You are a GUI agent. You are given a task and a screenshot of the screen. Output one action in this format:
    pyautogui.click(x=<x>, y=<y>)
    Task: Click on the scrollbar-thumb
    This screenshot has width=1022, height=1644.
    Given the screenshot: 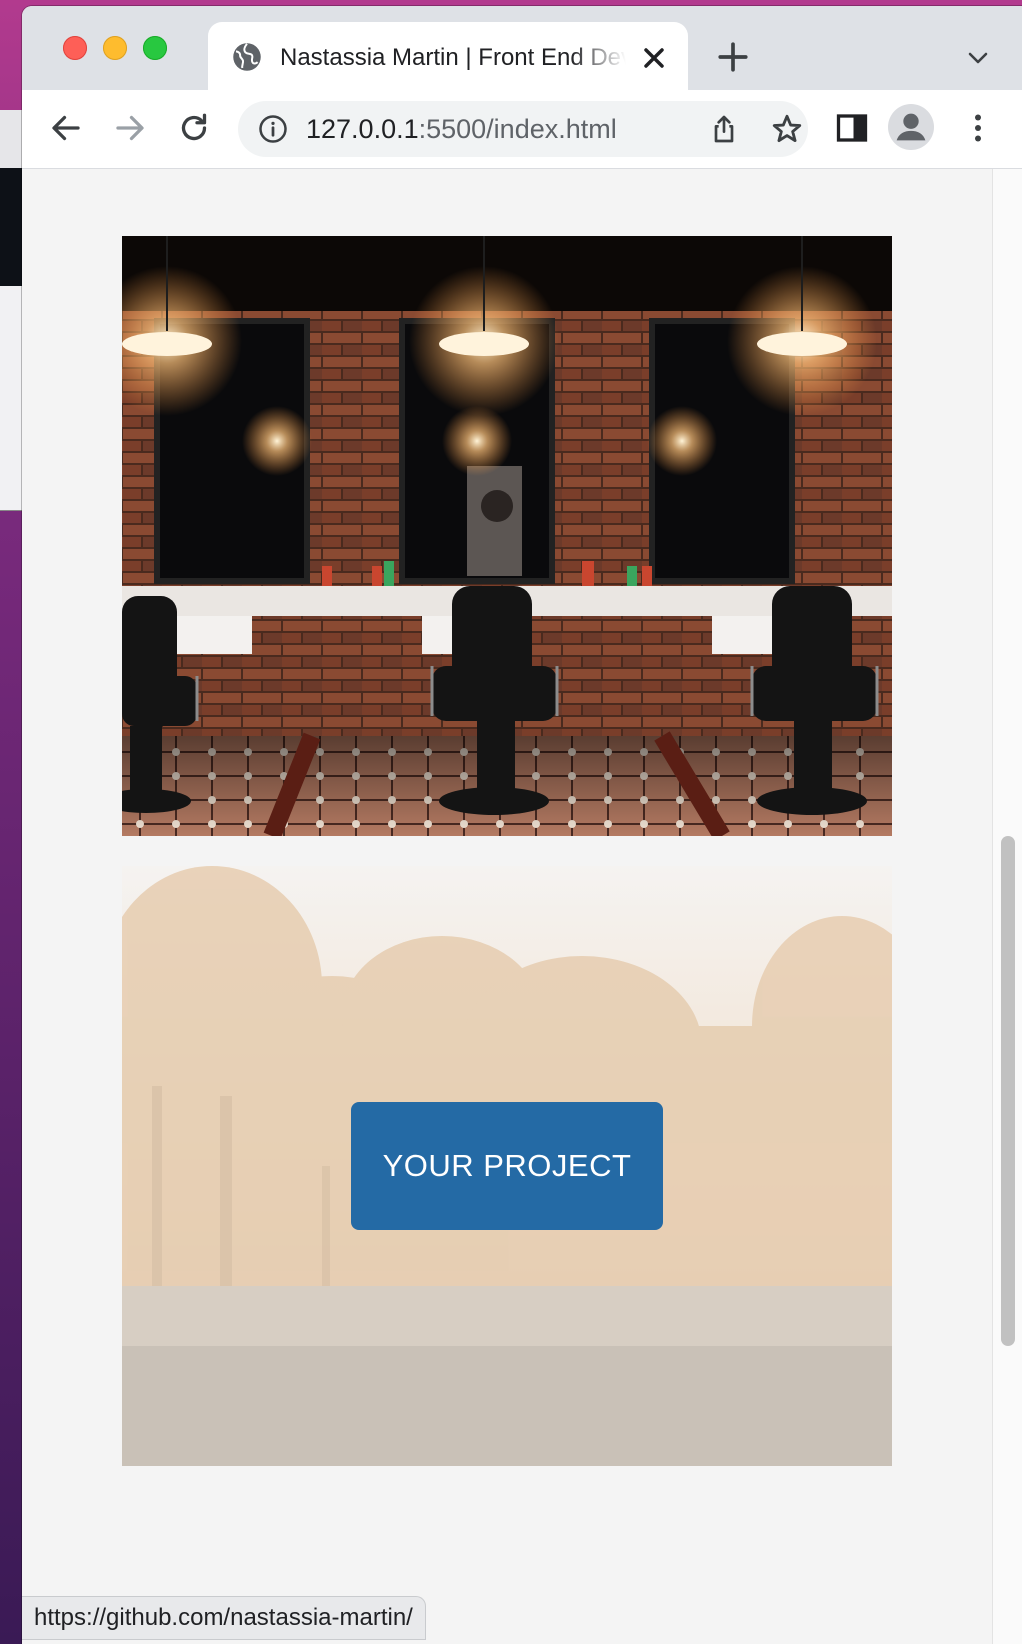 What is the action you would take?
    pyautogui.click(x=1008, y=1091)
    